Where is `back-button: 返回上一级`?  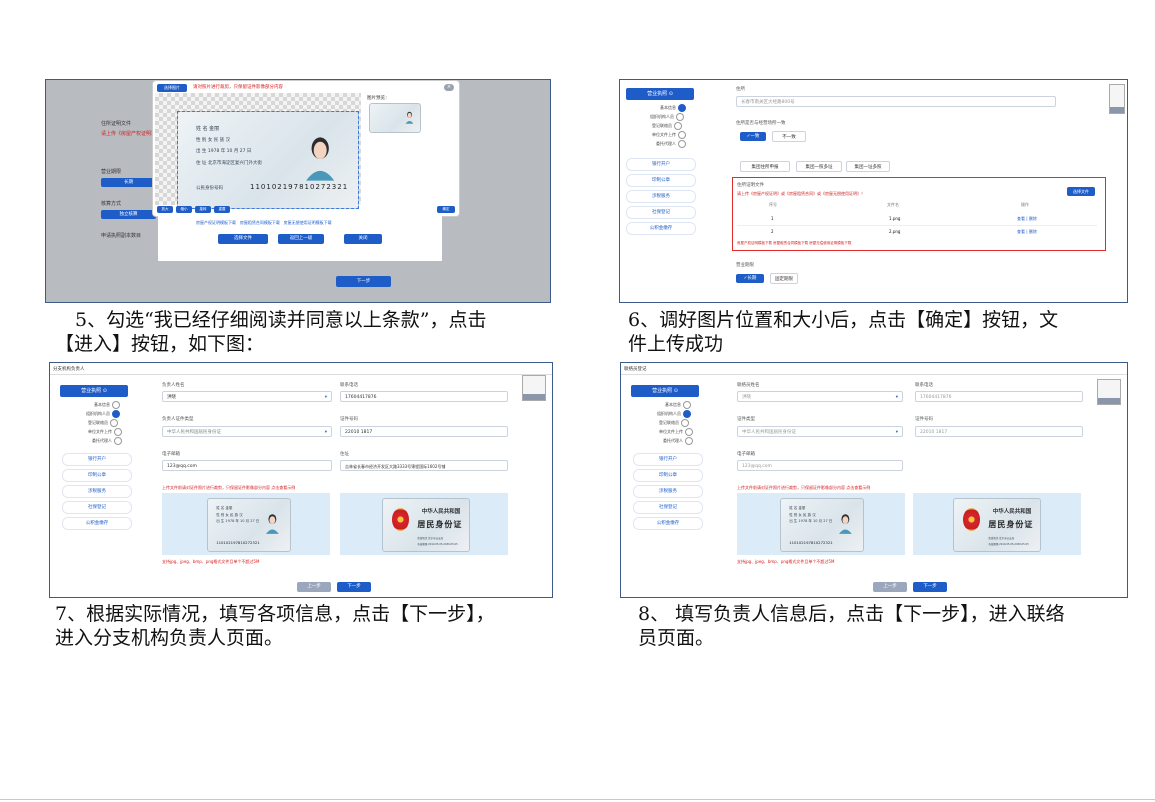
back-button: 返回上一级 is located at coordinates (301, 239).